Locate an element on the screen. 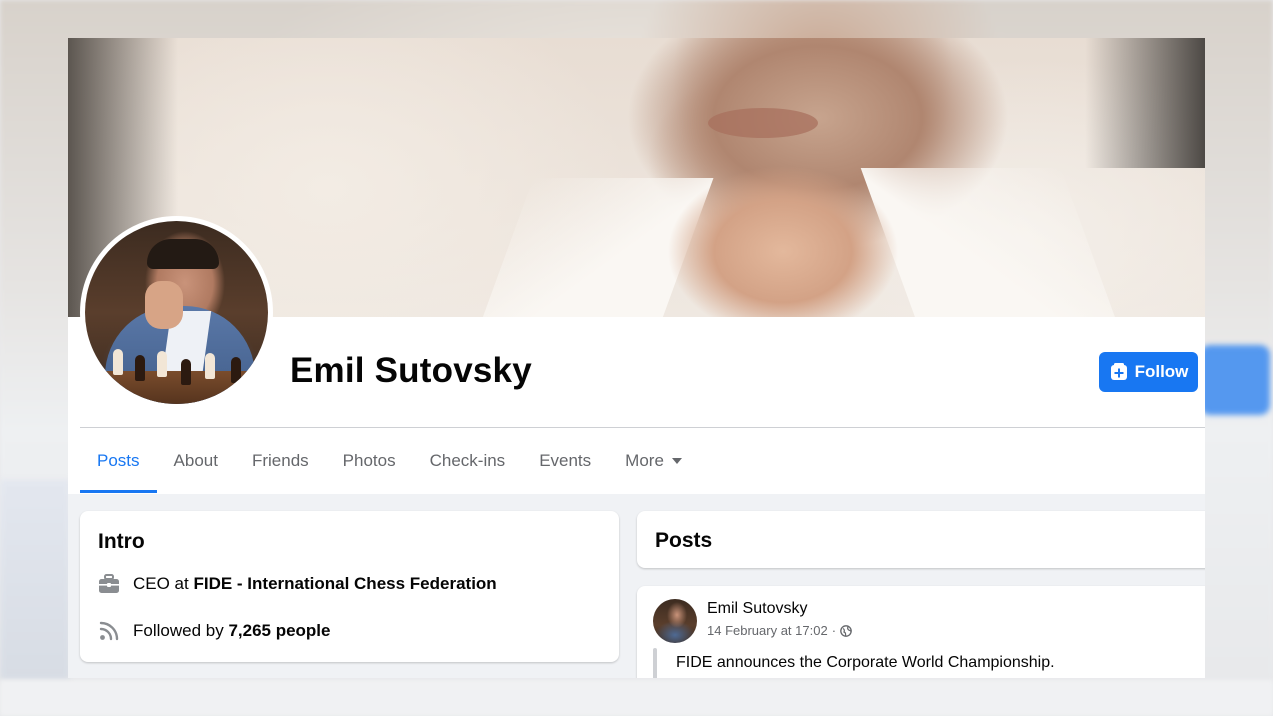 The image size is (1273, 716). profile-name: Emil Sutovsky is located at coordinates (411, 370).